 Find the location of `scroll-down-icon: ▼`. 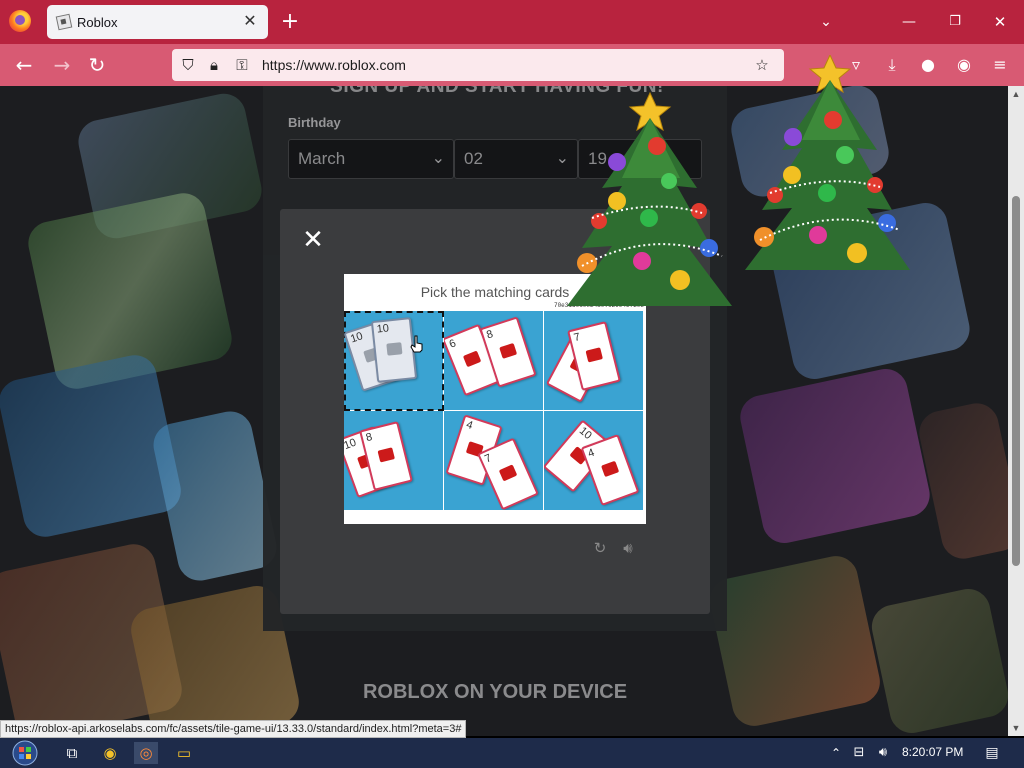

scroll-down-icon: ▼ is located at coordinates (1016, 728).